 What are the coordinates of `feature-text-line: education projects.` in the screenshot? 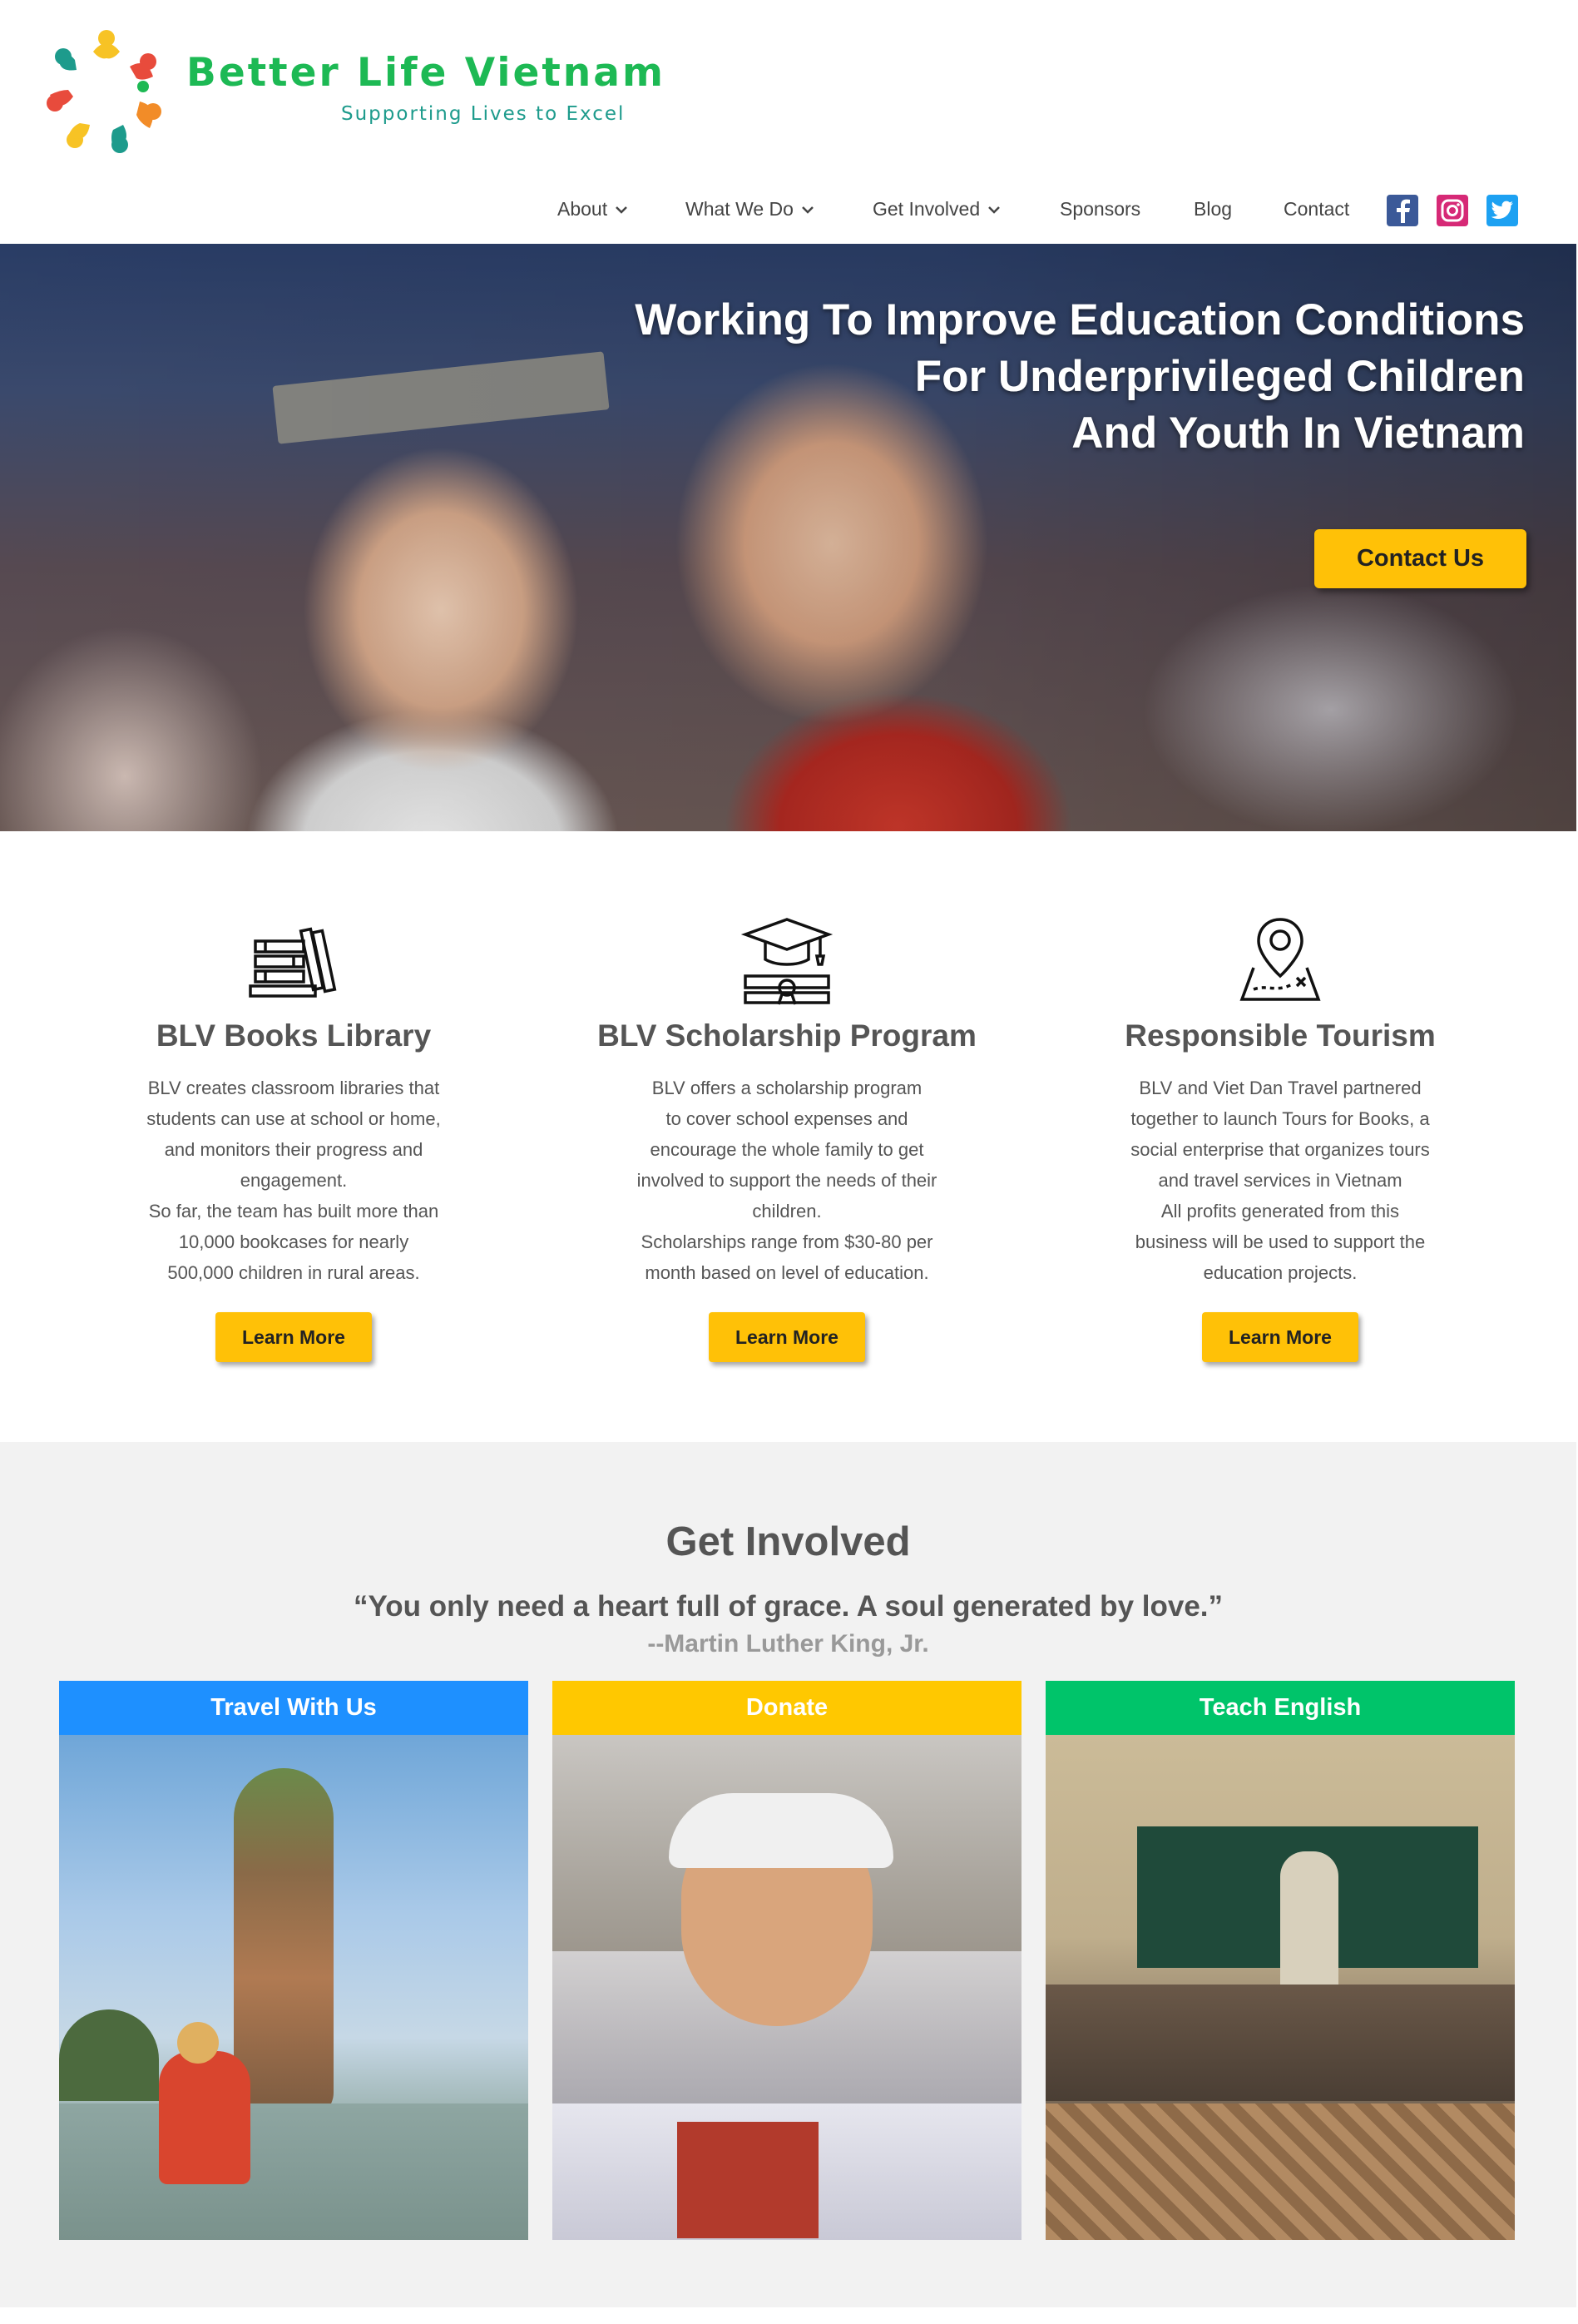 It's located at (1280, 1272).